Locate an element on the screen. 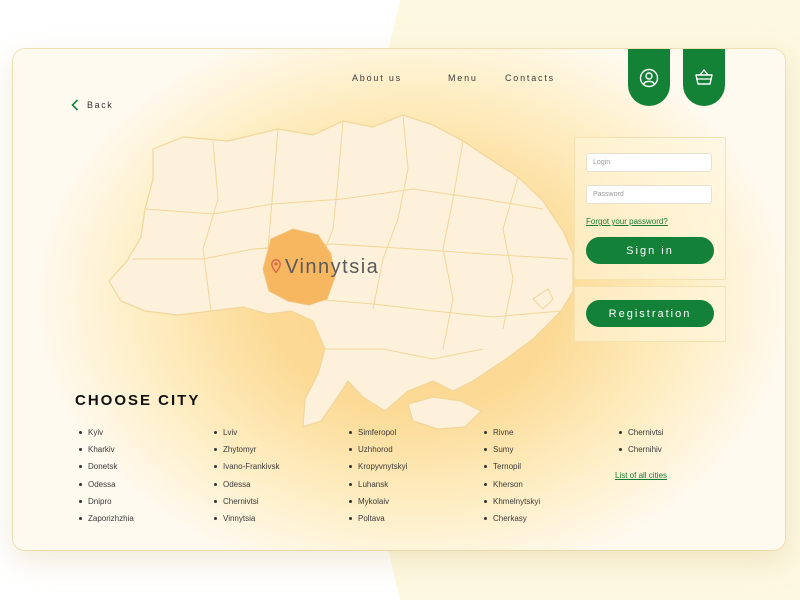  city-item: Dnipro is located at coordinates (106, 501).